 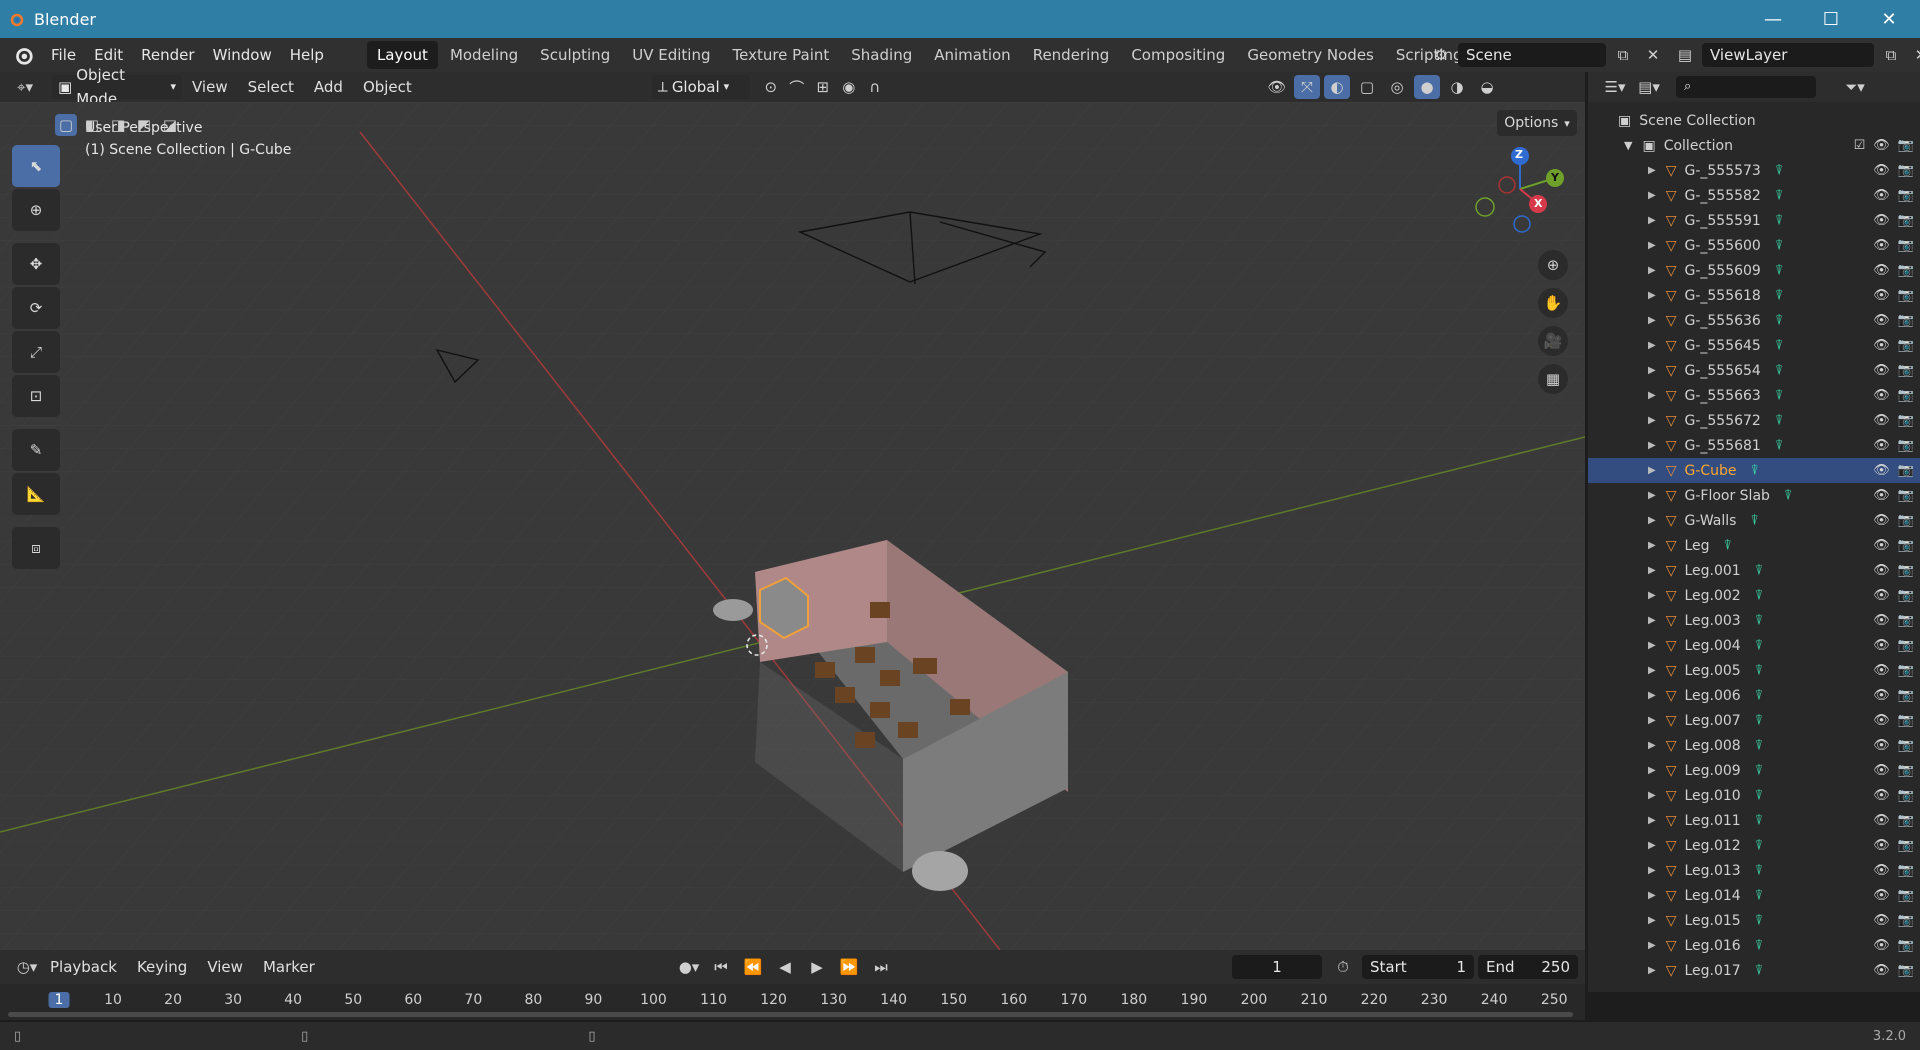 What do you see at coordinates (1754, 670) in the screenshot?
I see `outliner-item-row: ▶ ▽ Leg.005 ⍒ 👁 📷` at bounding box center [1754, 670].